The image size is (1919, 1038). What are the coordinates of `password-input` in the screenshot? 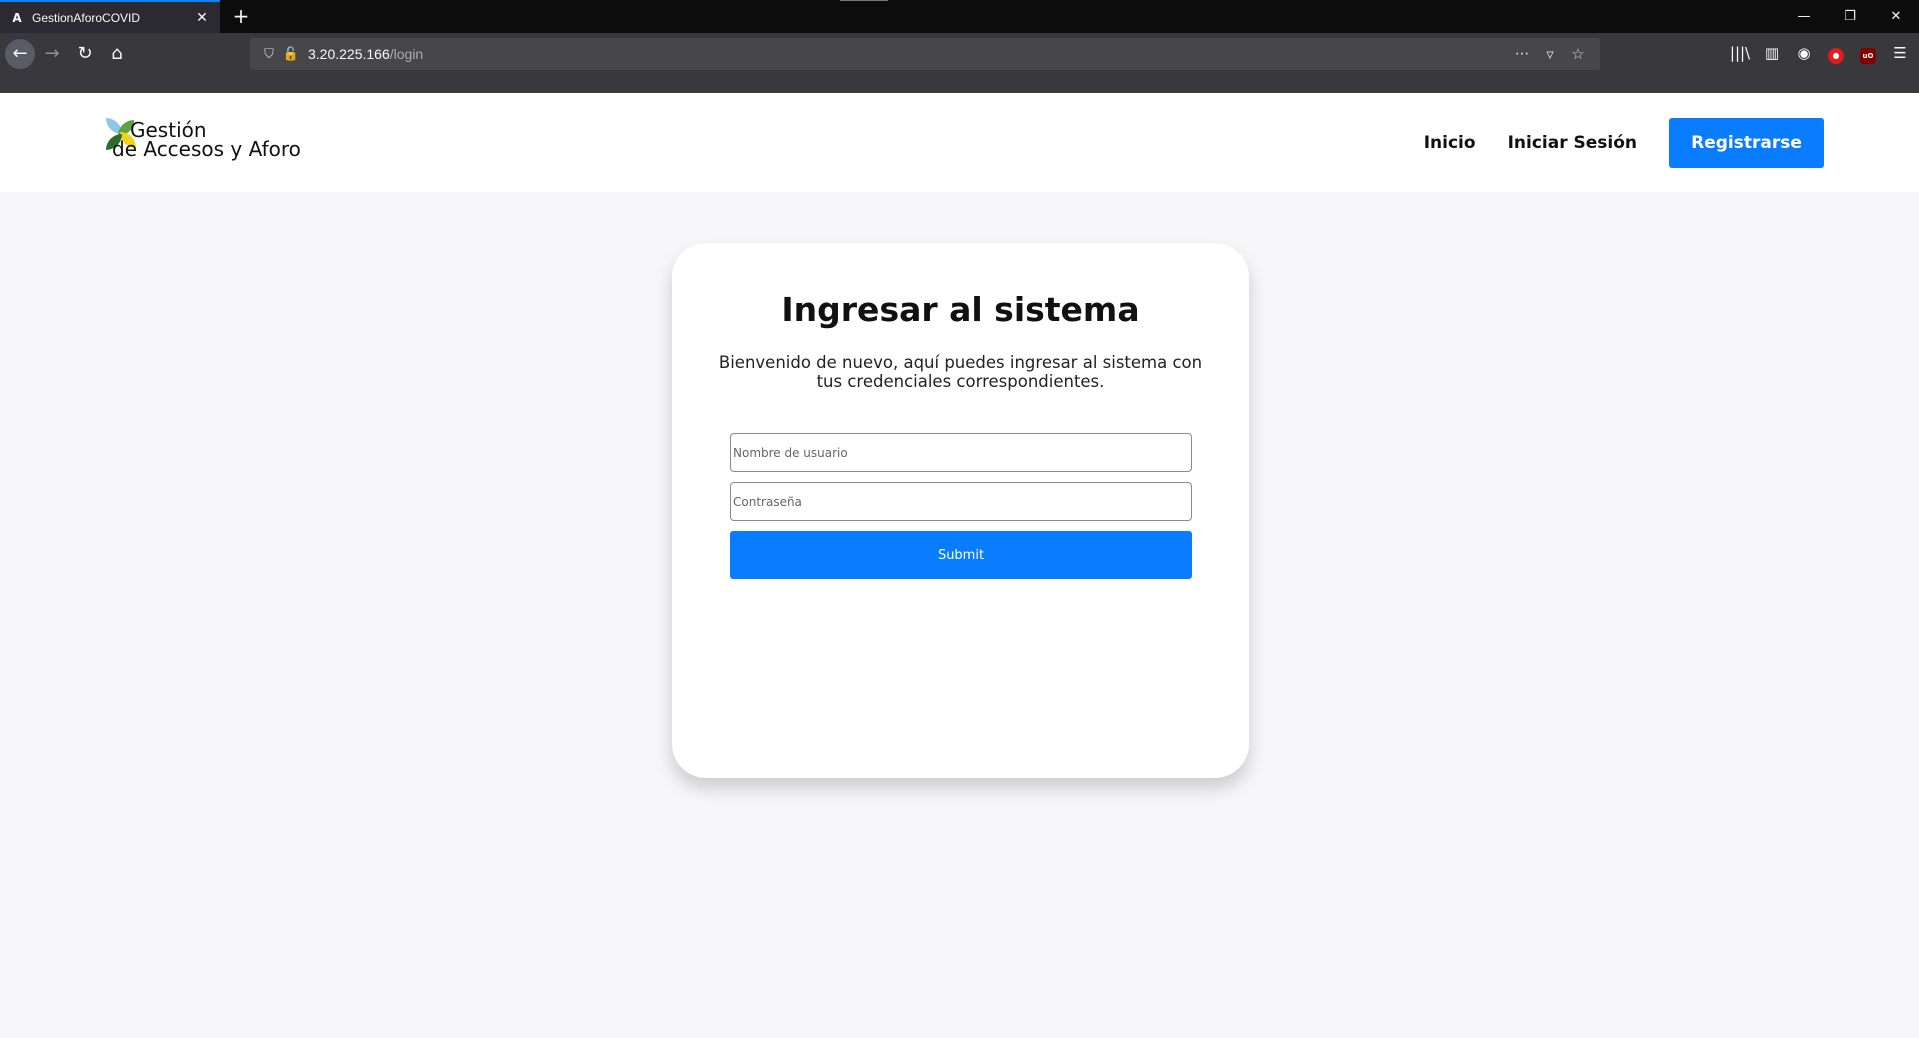 It's located at (961, 501).